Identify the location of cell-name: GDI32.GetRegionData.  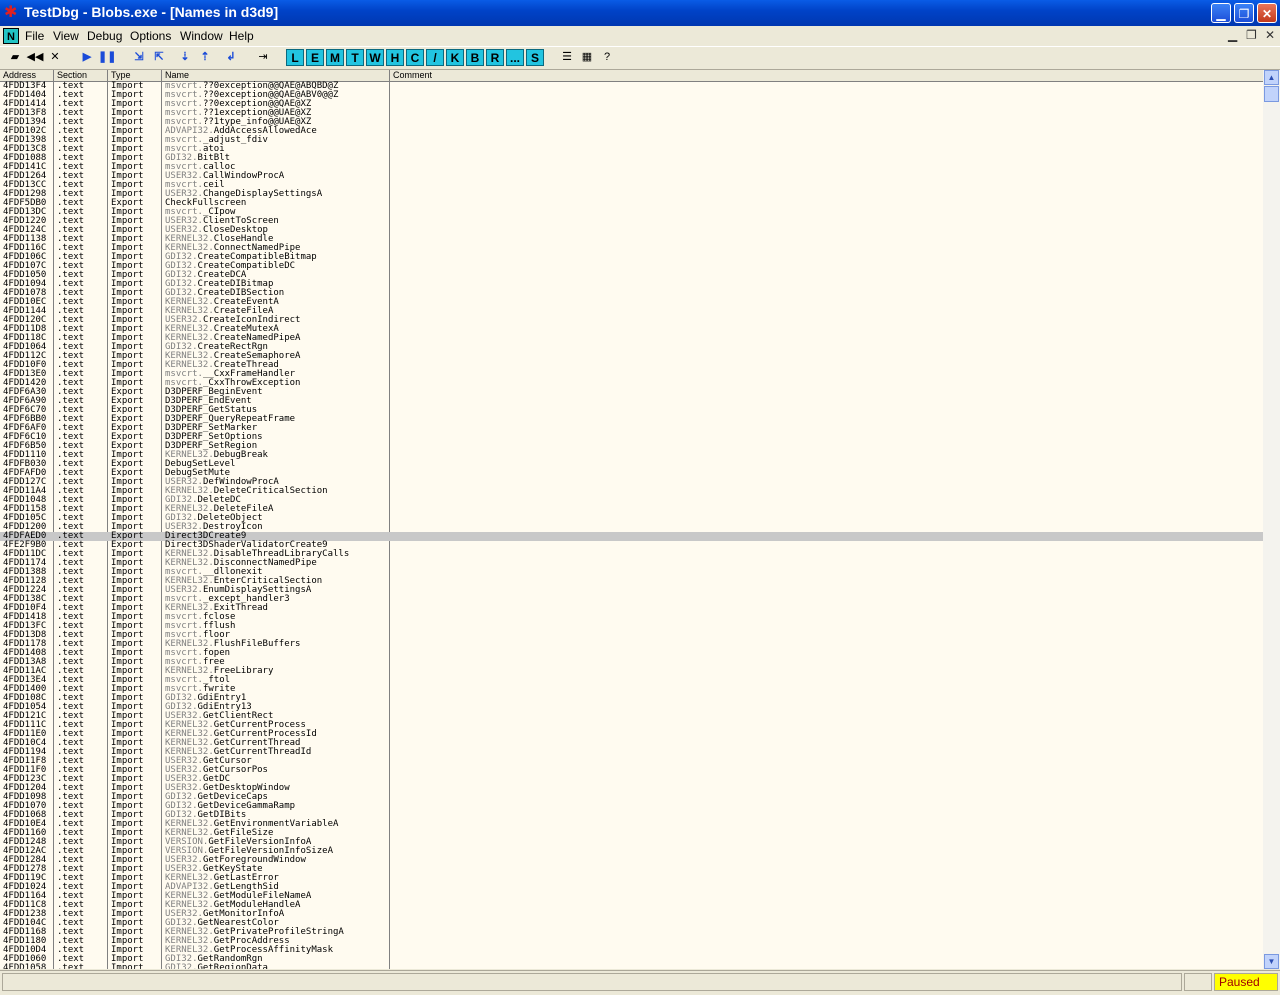
(216, 966).